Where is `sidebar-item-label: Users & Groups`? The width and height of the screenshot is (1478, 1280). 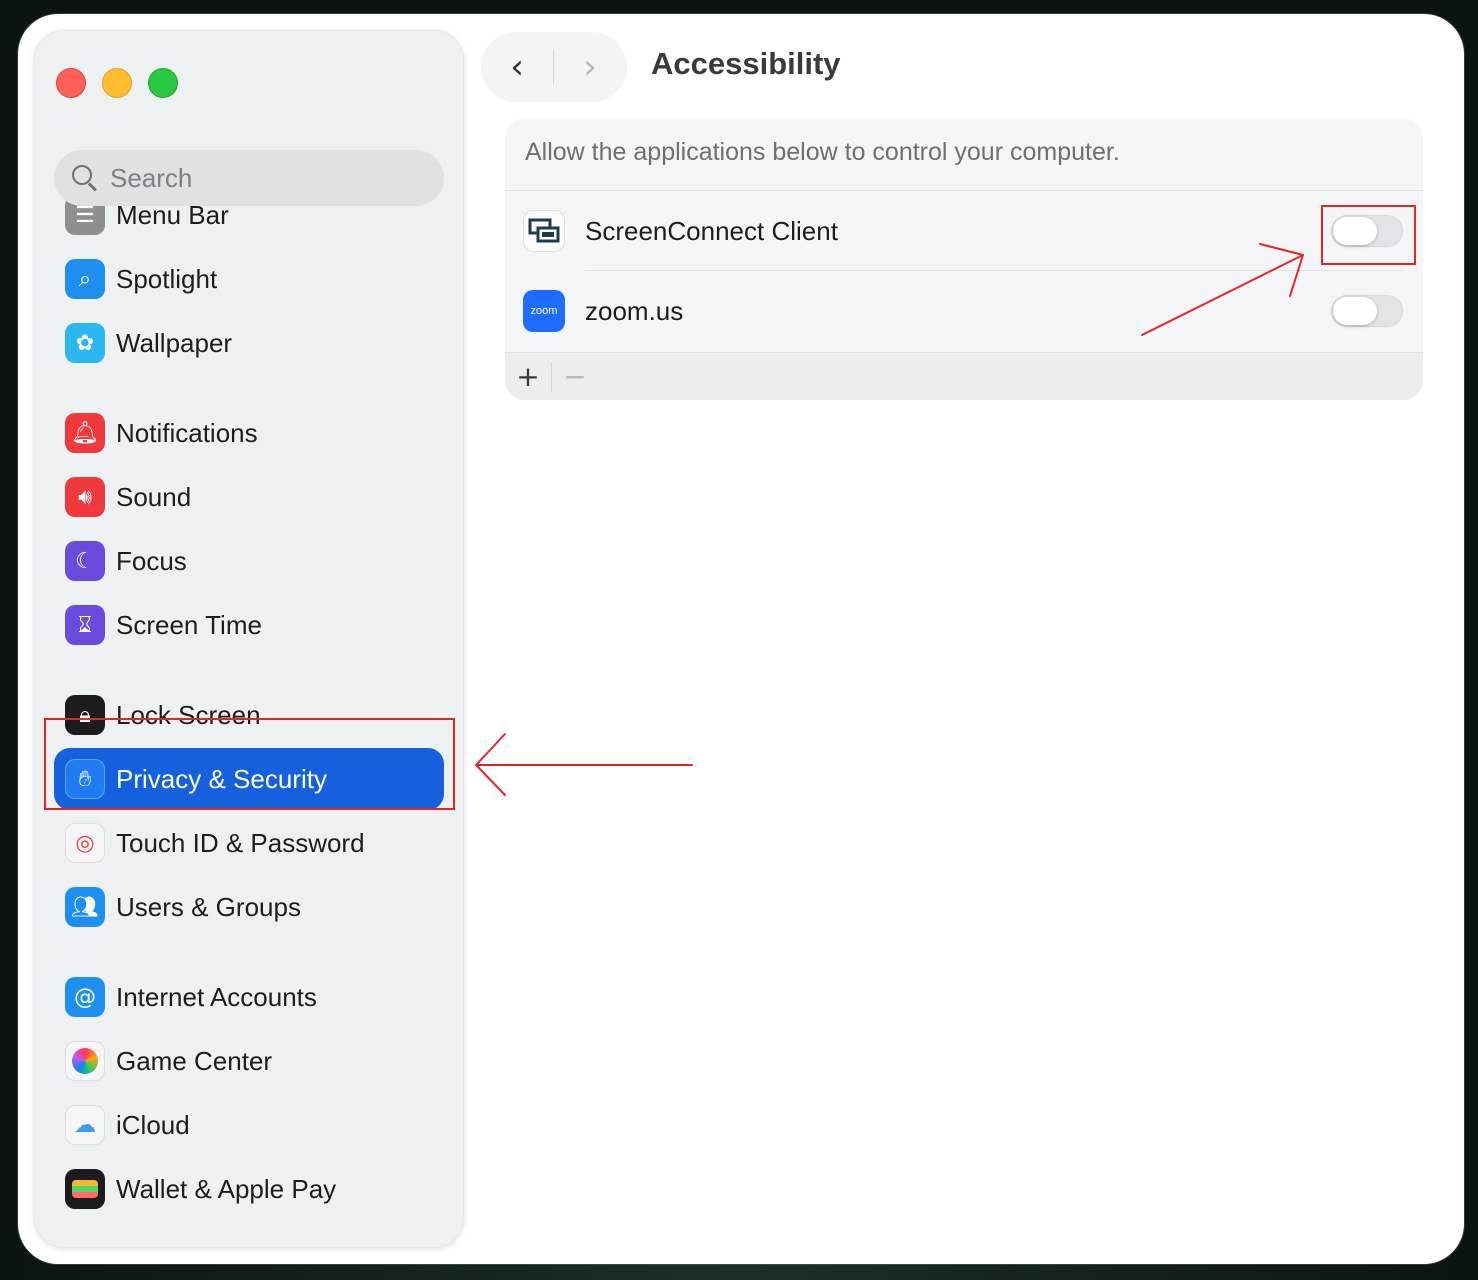
sidebar-item-label: Users & Groups is located at coordinates (208, 906).